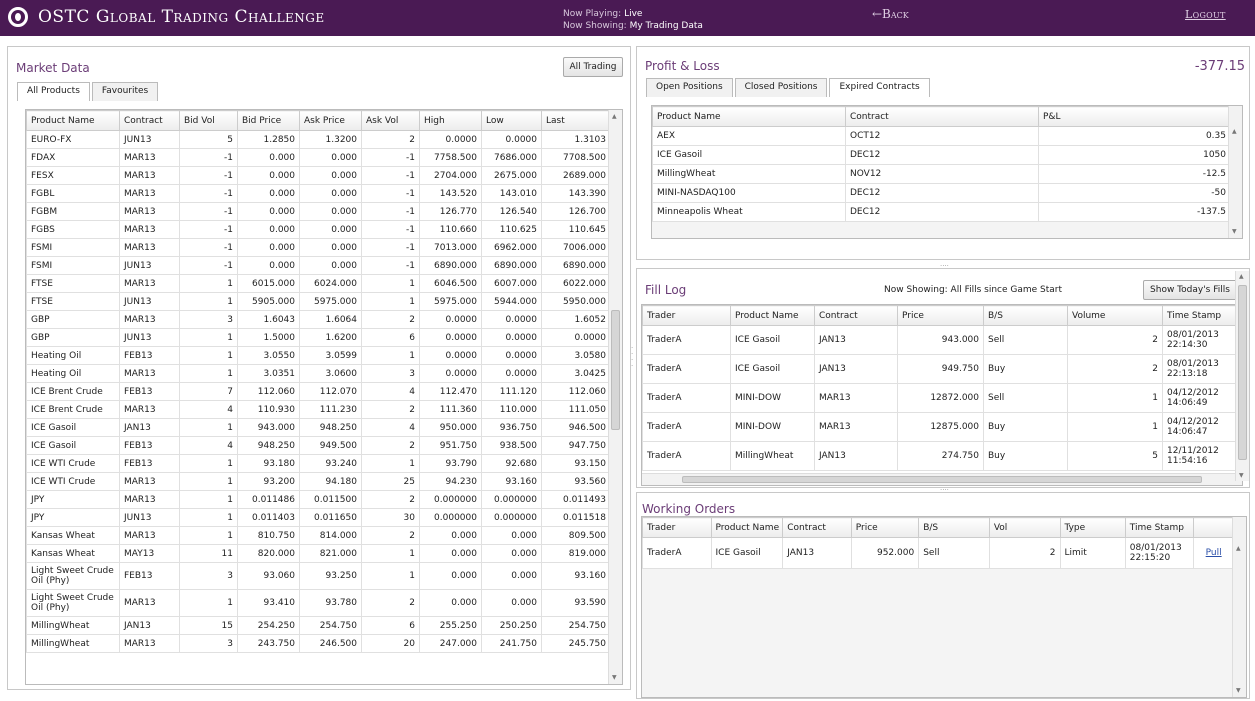  I want to click on tab-expired-contracts: Expired Contracts, so click(879, 87).